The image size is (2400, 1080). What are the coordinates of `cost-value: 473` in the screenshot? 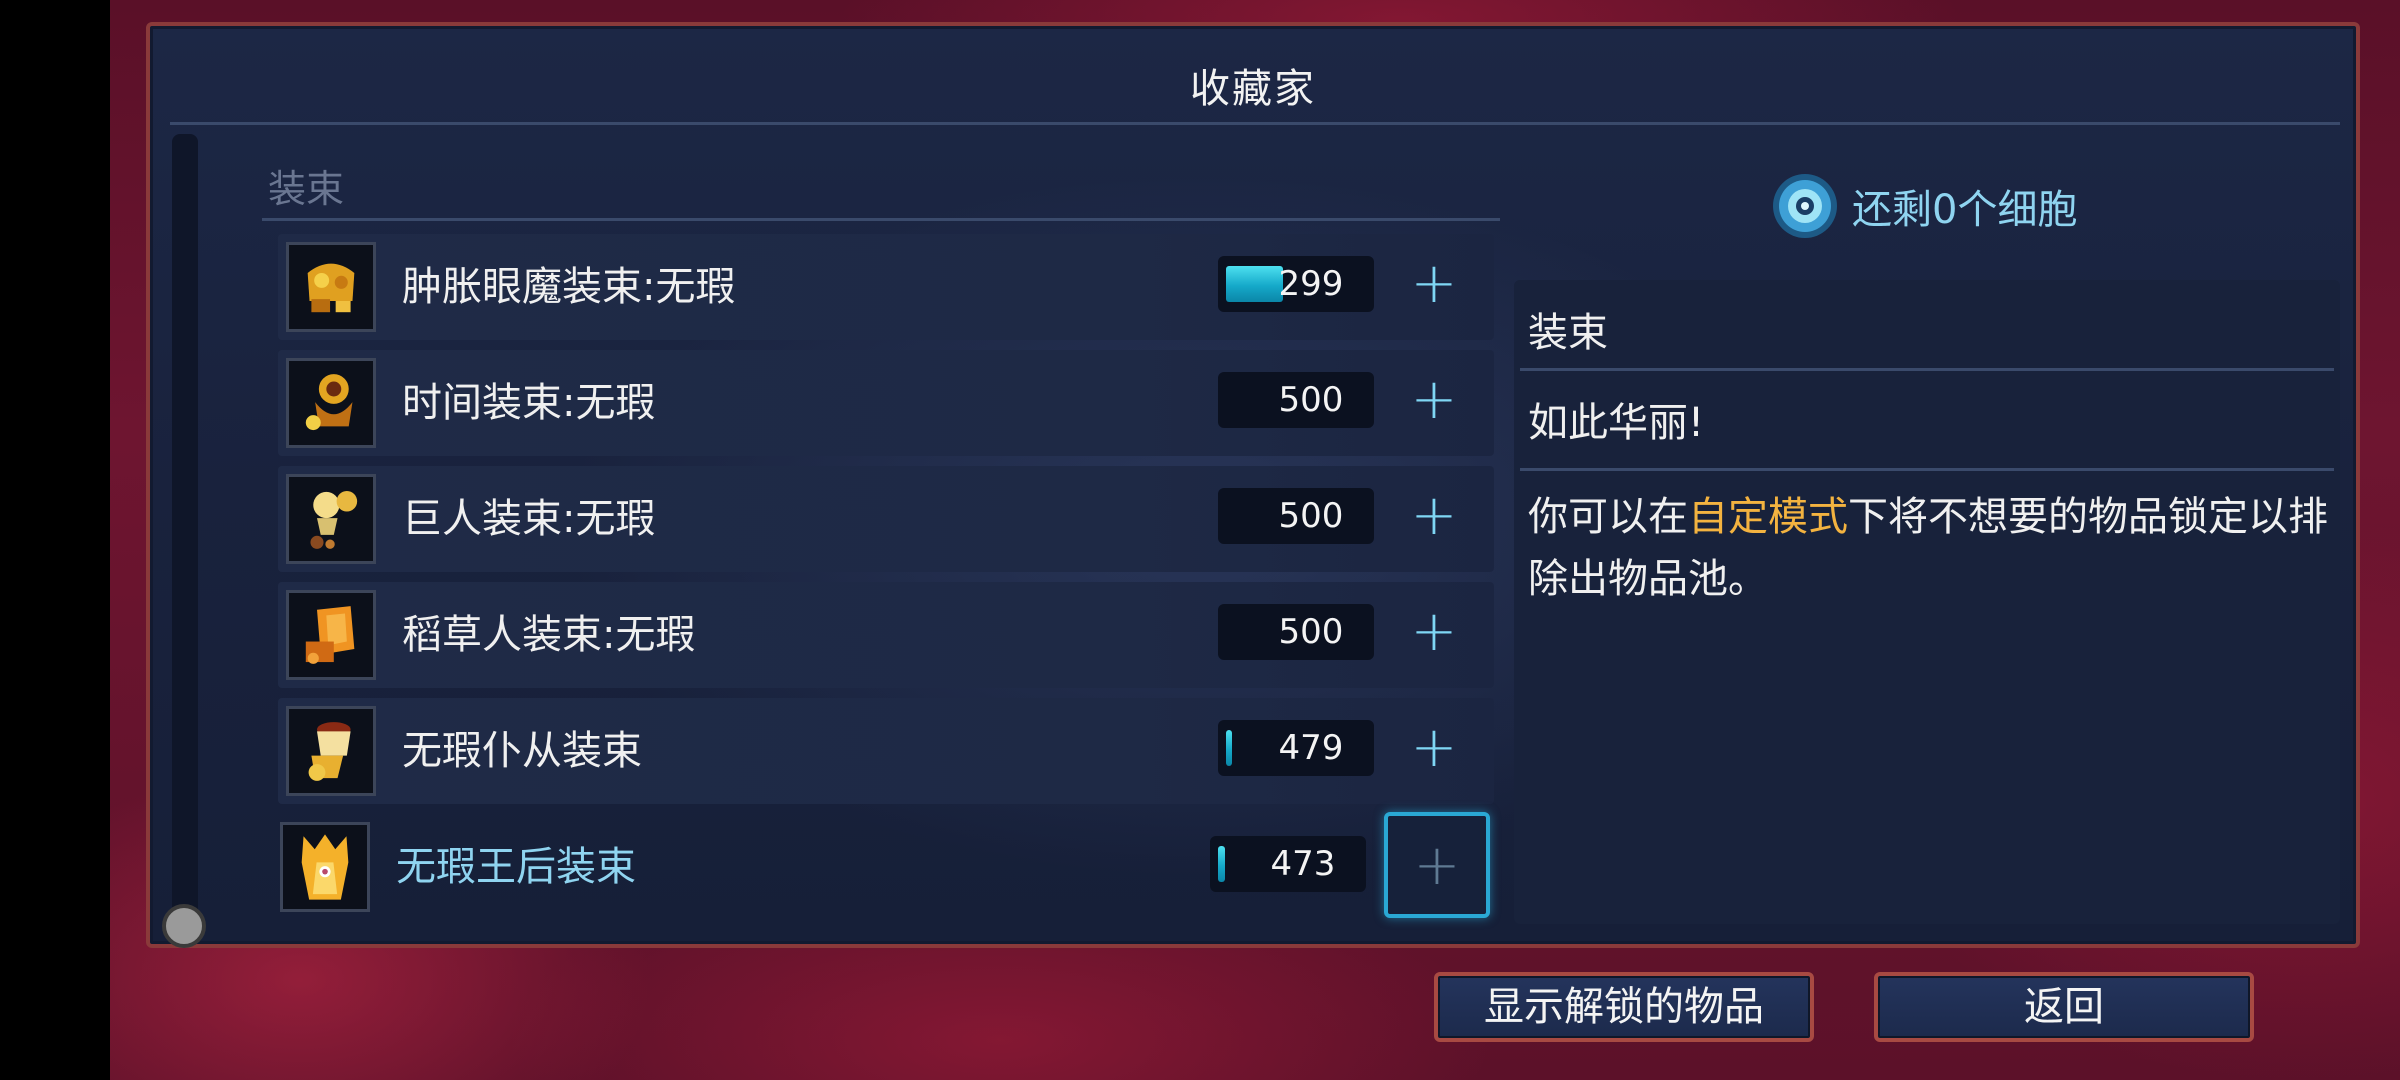 It's located at (1303, 864).